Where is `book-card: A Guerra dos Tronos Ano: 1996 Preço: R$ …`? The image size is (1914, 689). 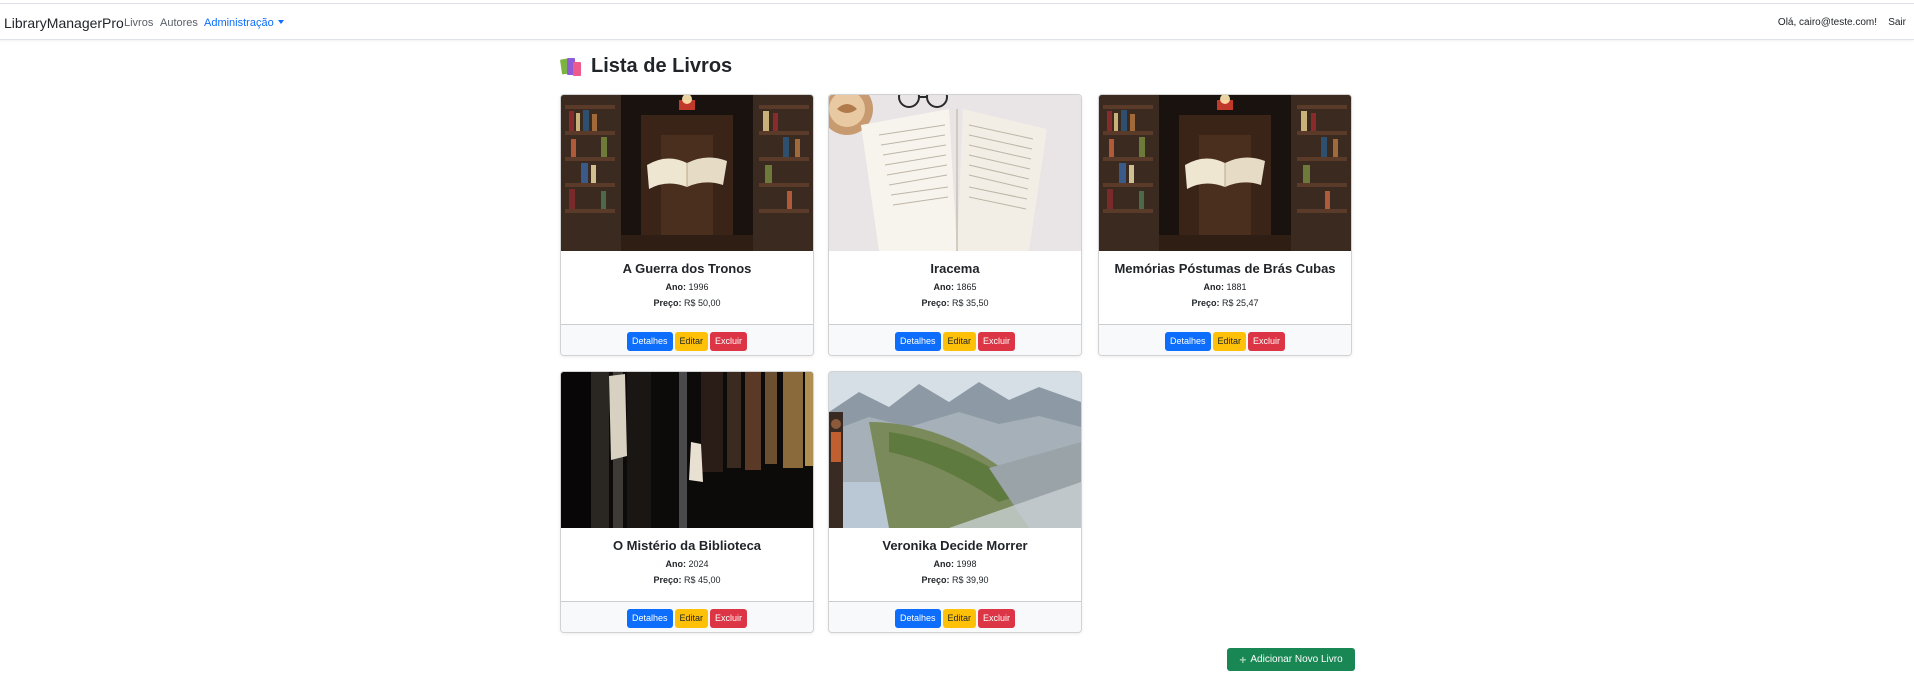
book-card: A Guerra dos Tronos Ano: 1996 Preço: R$ … is located at coordinates (687, 225).